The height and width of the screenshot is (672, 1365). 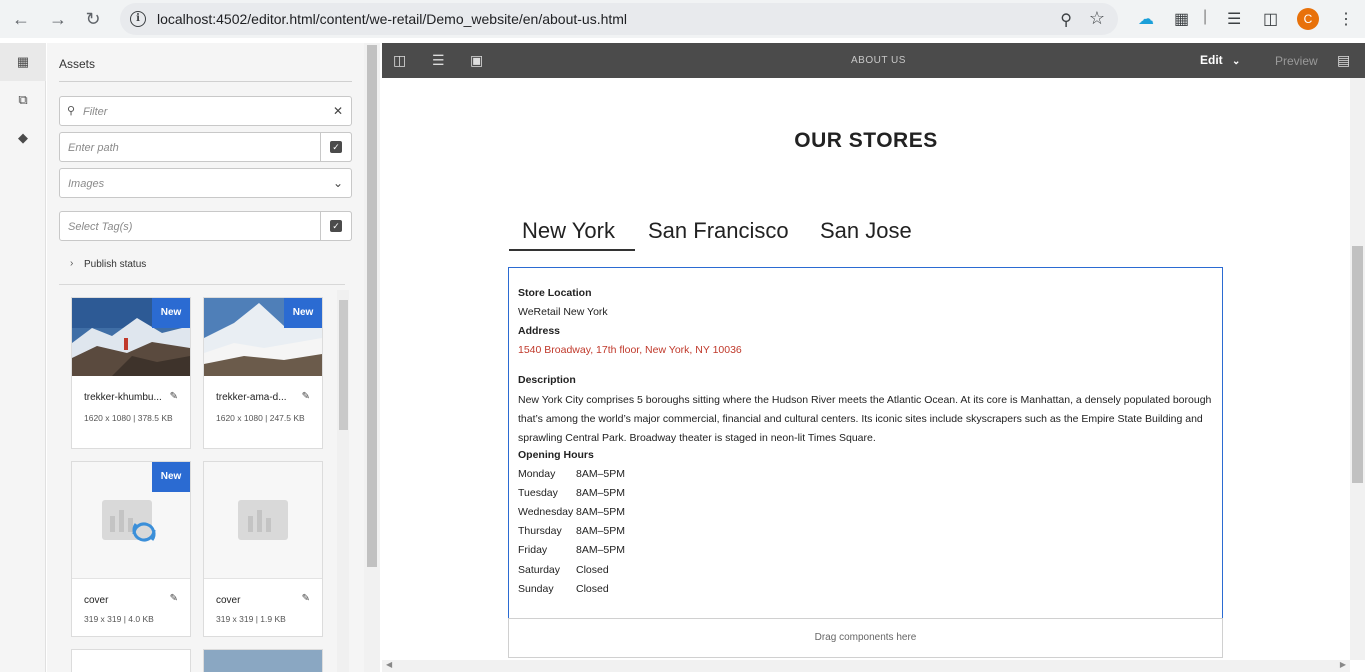 What do you see at coordinates (389, 664) in the screenshot?
I see `scroll-left-icon: ◀` at bounding box center [389, 664].